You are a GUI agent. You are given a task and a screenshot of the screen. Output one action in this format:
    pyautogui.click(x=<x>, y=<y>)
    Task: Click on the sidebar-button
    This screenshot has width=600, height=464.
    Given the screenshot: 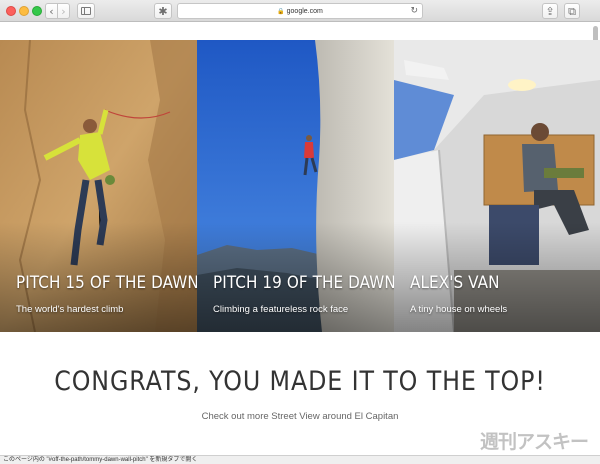 What is the action you would take?
    pyautogui.click(x=86, y=11)
    